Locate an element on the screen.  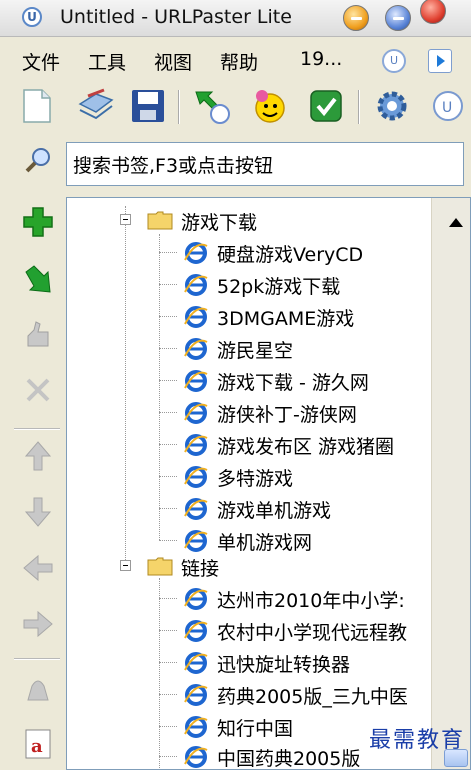
font-a-icon: a is located at coordinates (38, 744).